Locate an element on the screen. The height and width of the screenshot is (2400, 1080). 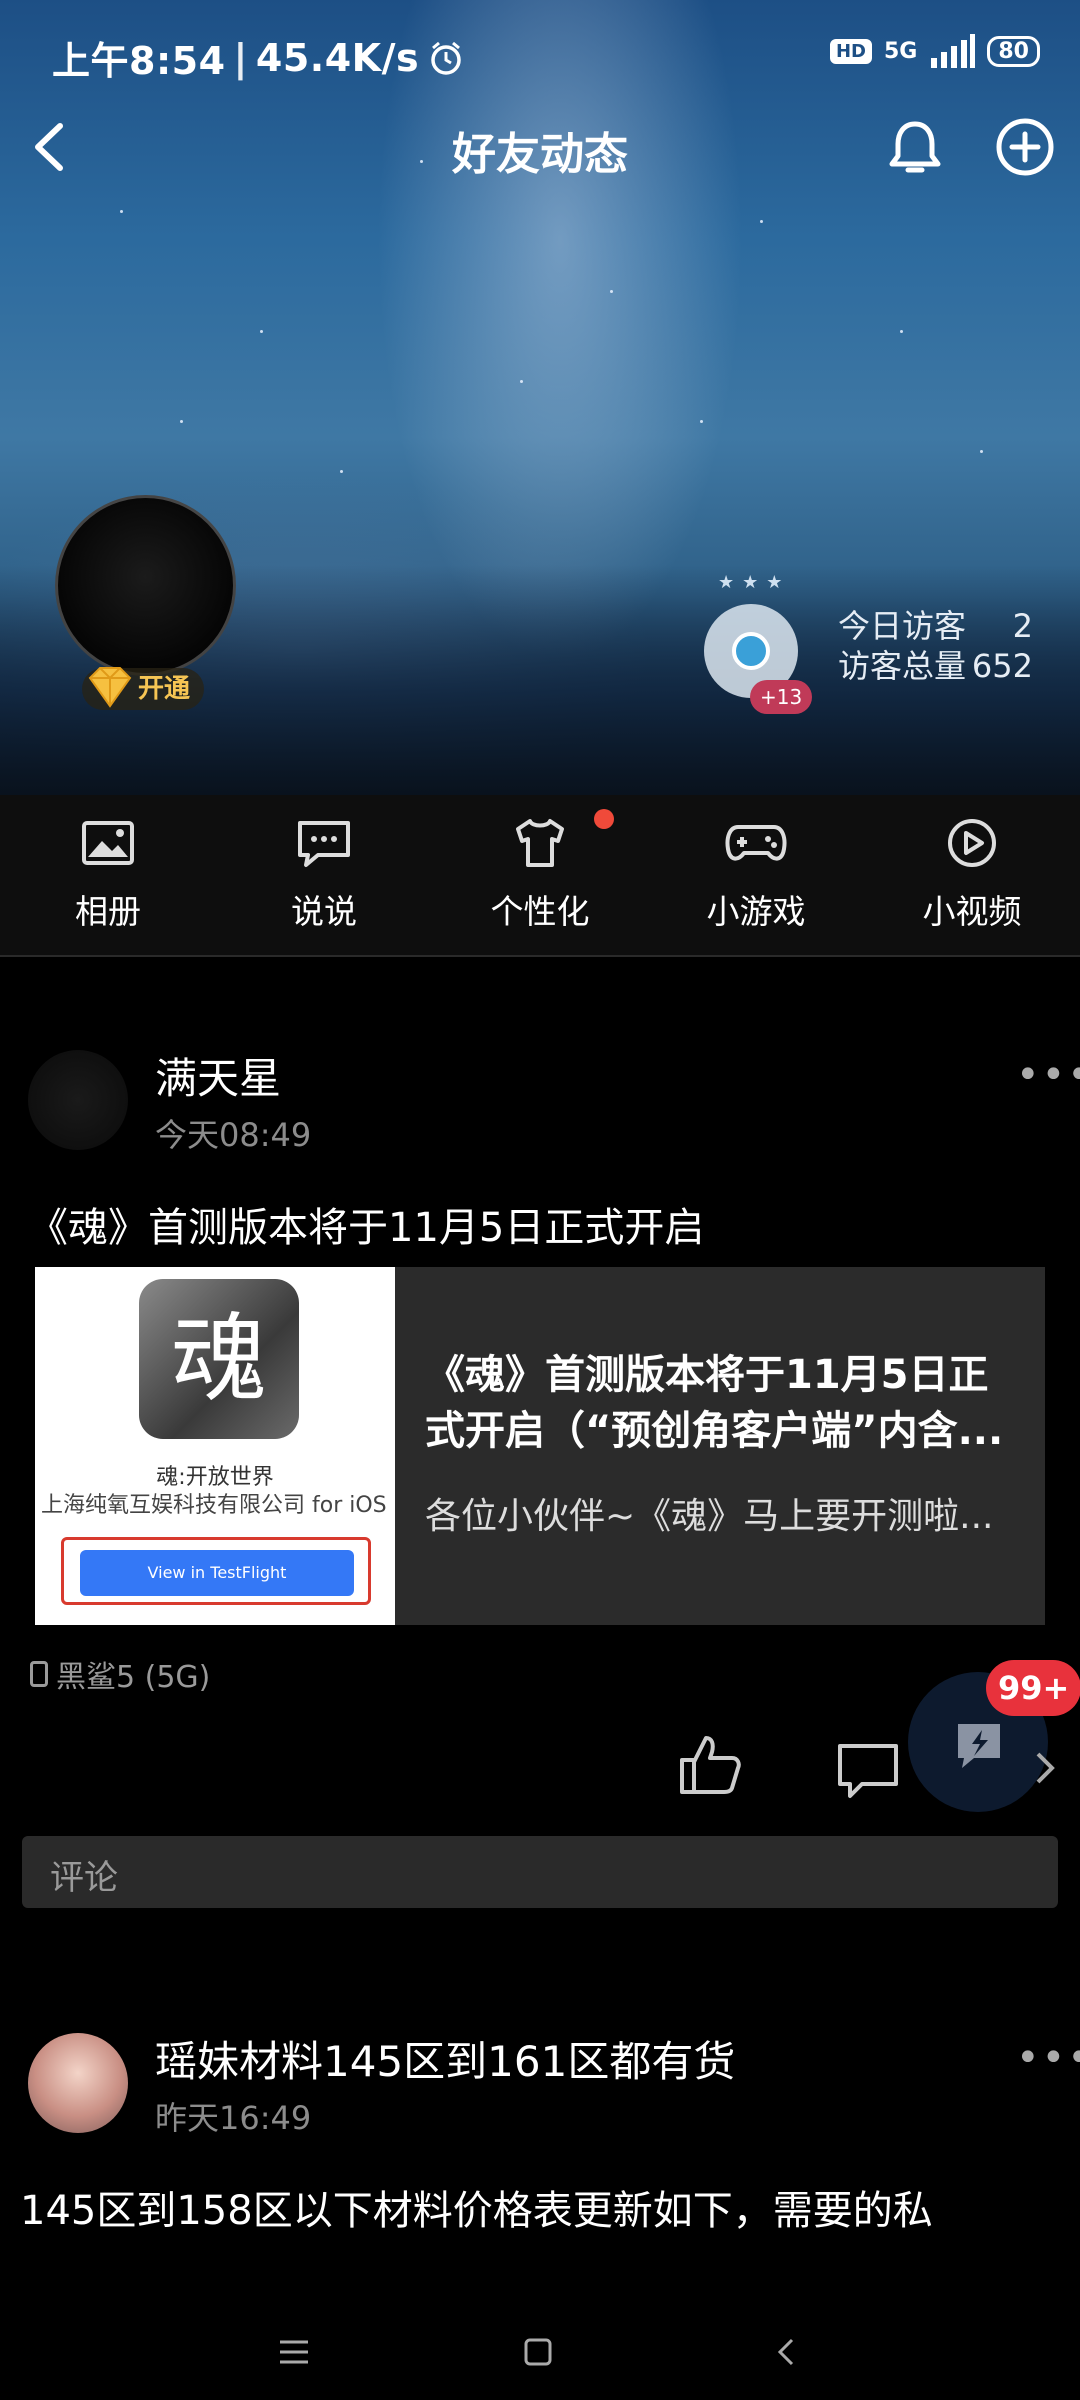
thumb-highlight-frame: View in TestFlight is located at coordinates (216, 1571).